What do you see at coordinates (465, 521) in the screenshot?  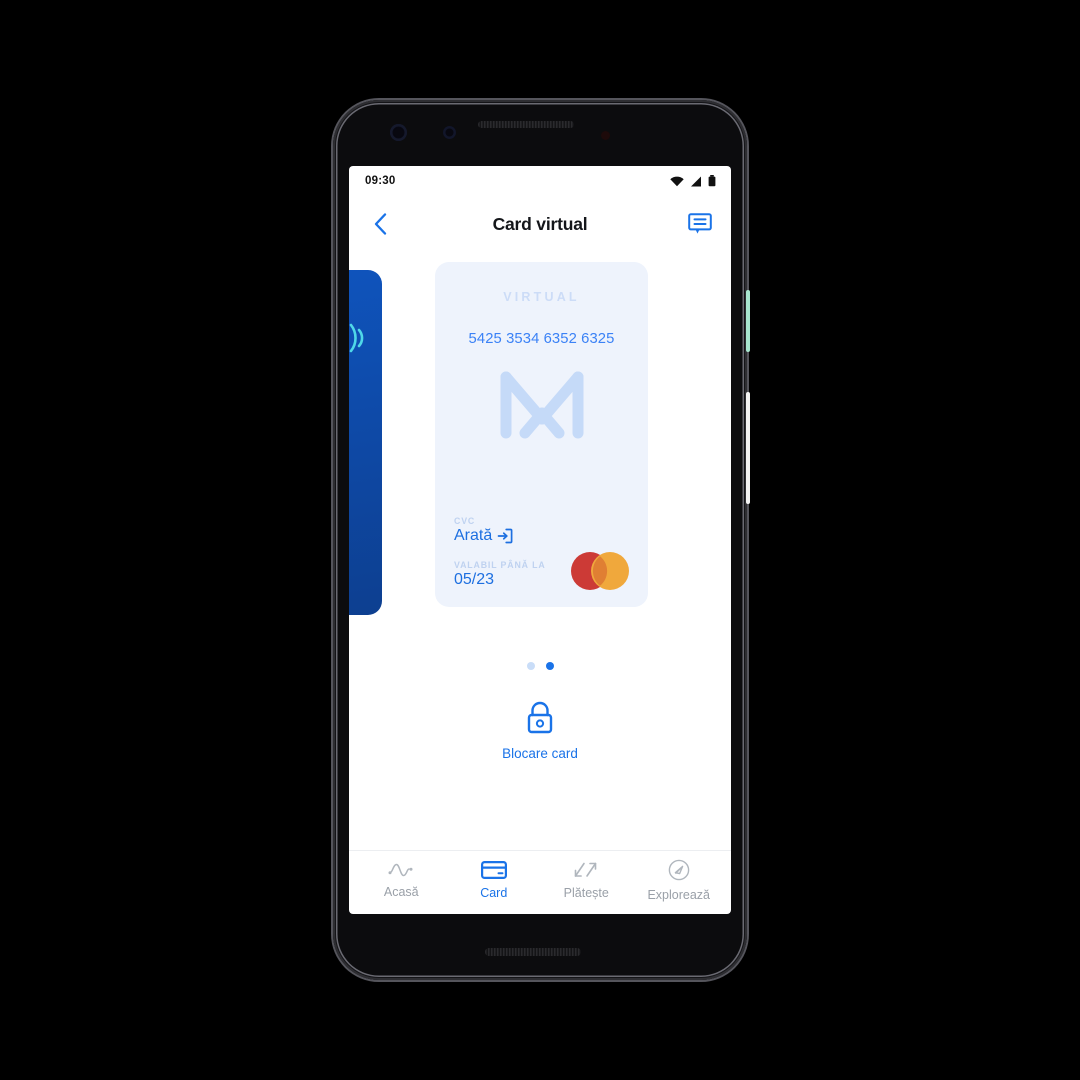 I see `cvc-label: CVC` at bounding box center [465, 521].